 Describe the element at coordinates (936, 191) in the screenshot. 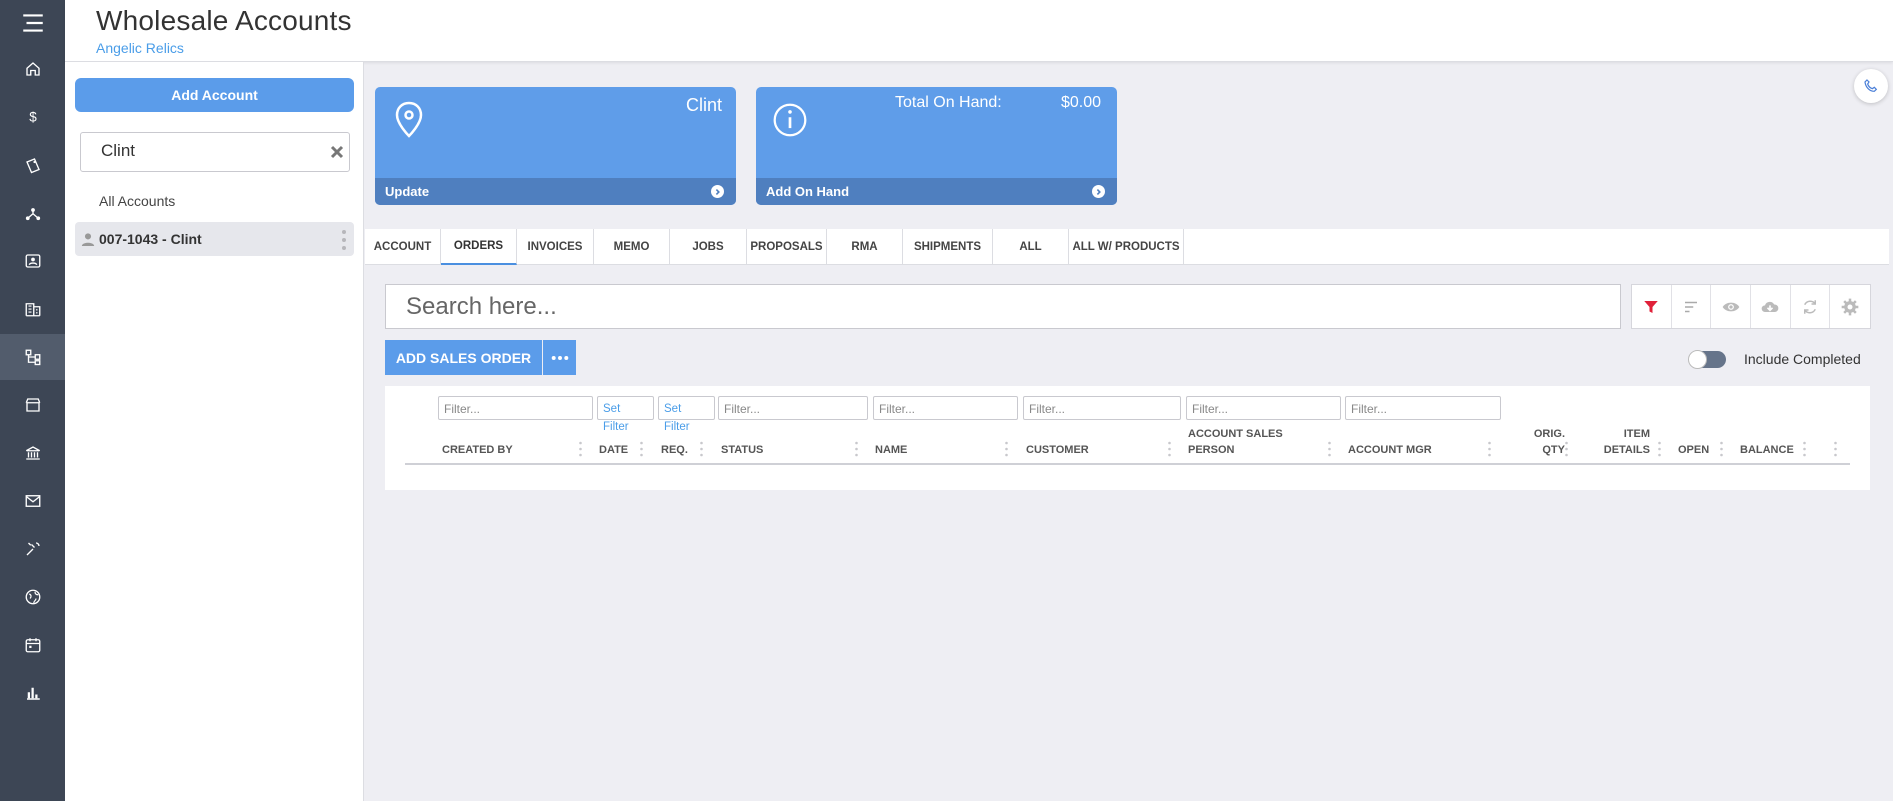

I see `add-on-hand-link: Add On Hand` at that location.